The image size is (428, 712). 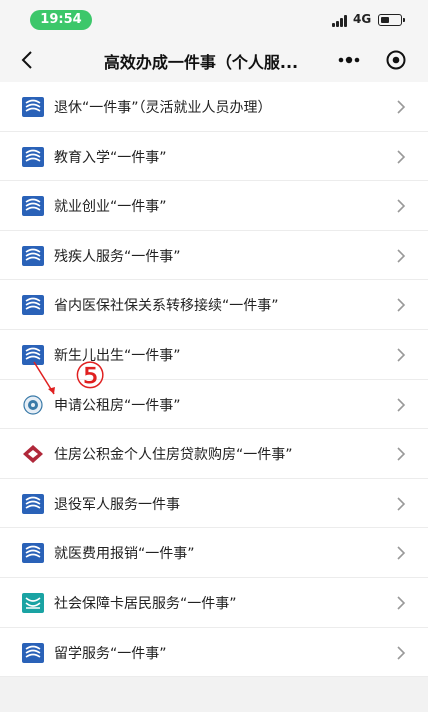 What do you see at coordinates (110, 157) in the screenshot?
I see `list-item-label: 教育入学“一件事”` at bounding box center [110, 157].